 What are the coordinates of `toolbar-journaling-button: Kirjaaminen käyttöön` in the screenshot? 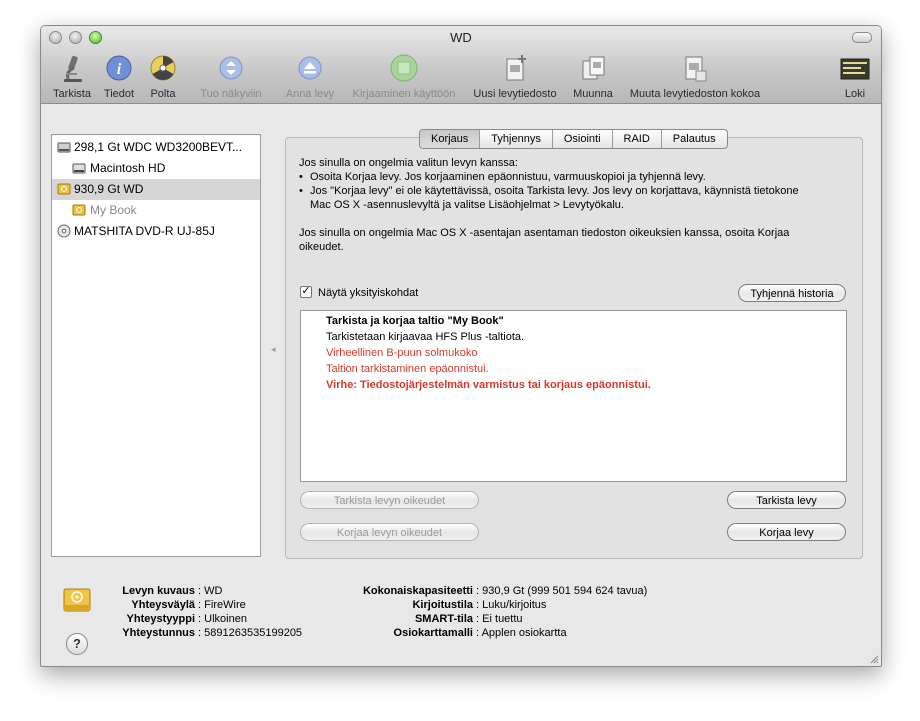 It's located at (404, 77).